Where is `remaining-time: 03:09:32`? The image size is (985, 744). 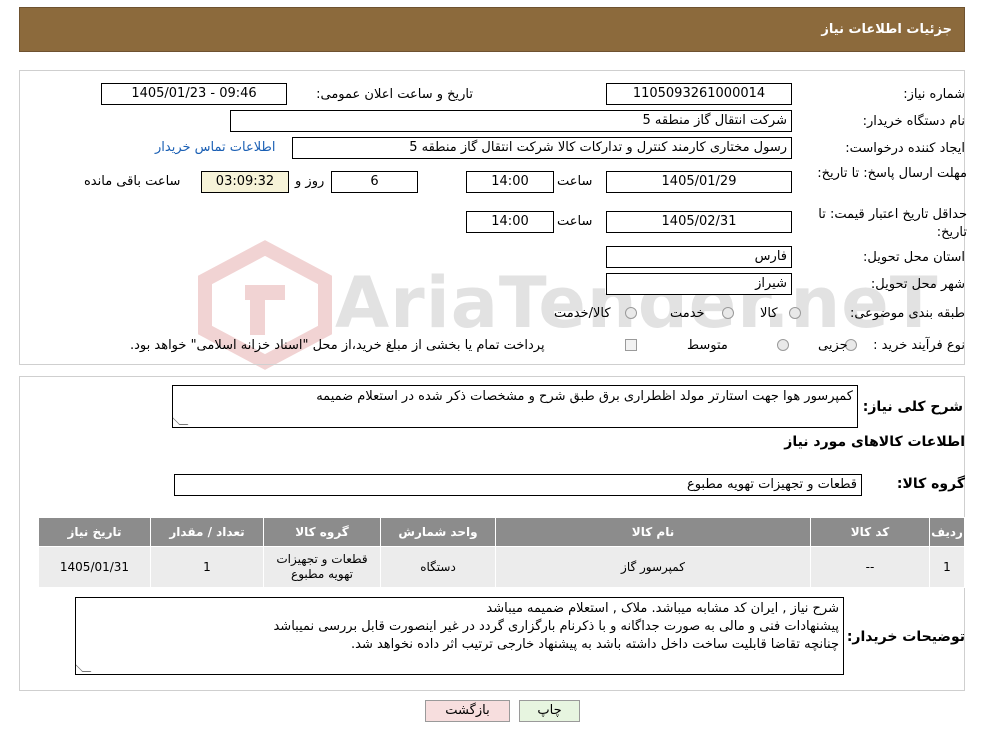
remaining-time: 03:09:32 is located at coordinates (245, 182).